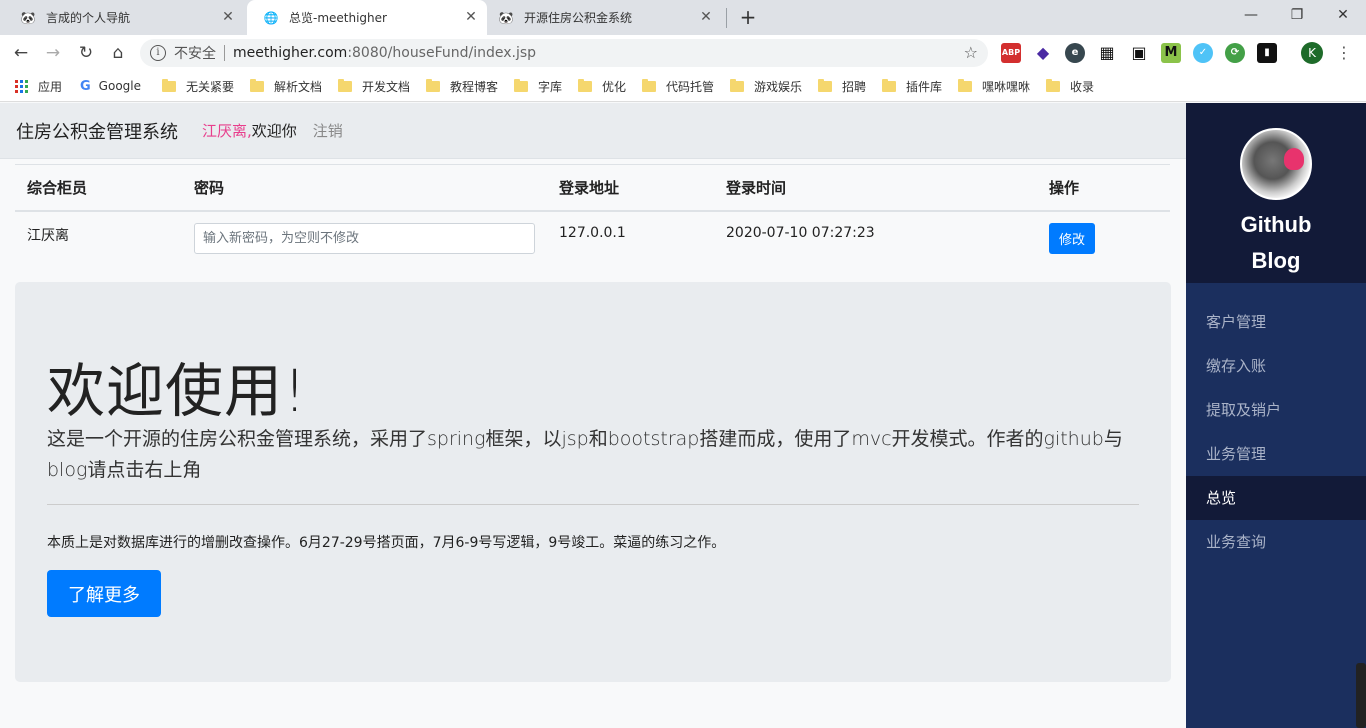 Image resolution: width=1366 pixels, height=728 pixels. Describe the element at coordinates (1276, 454) in the screenshot. I see `sidebar-item-business-management: 业务管理` at that location.